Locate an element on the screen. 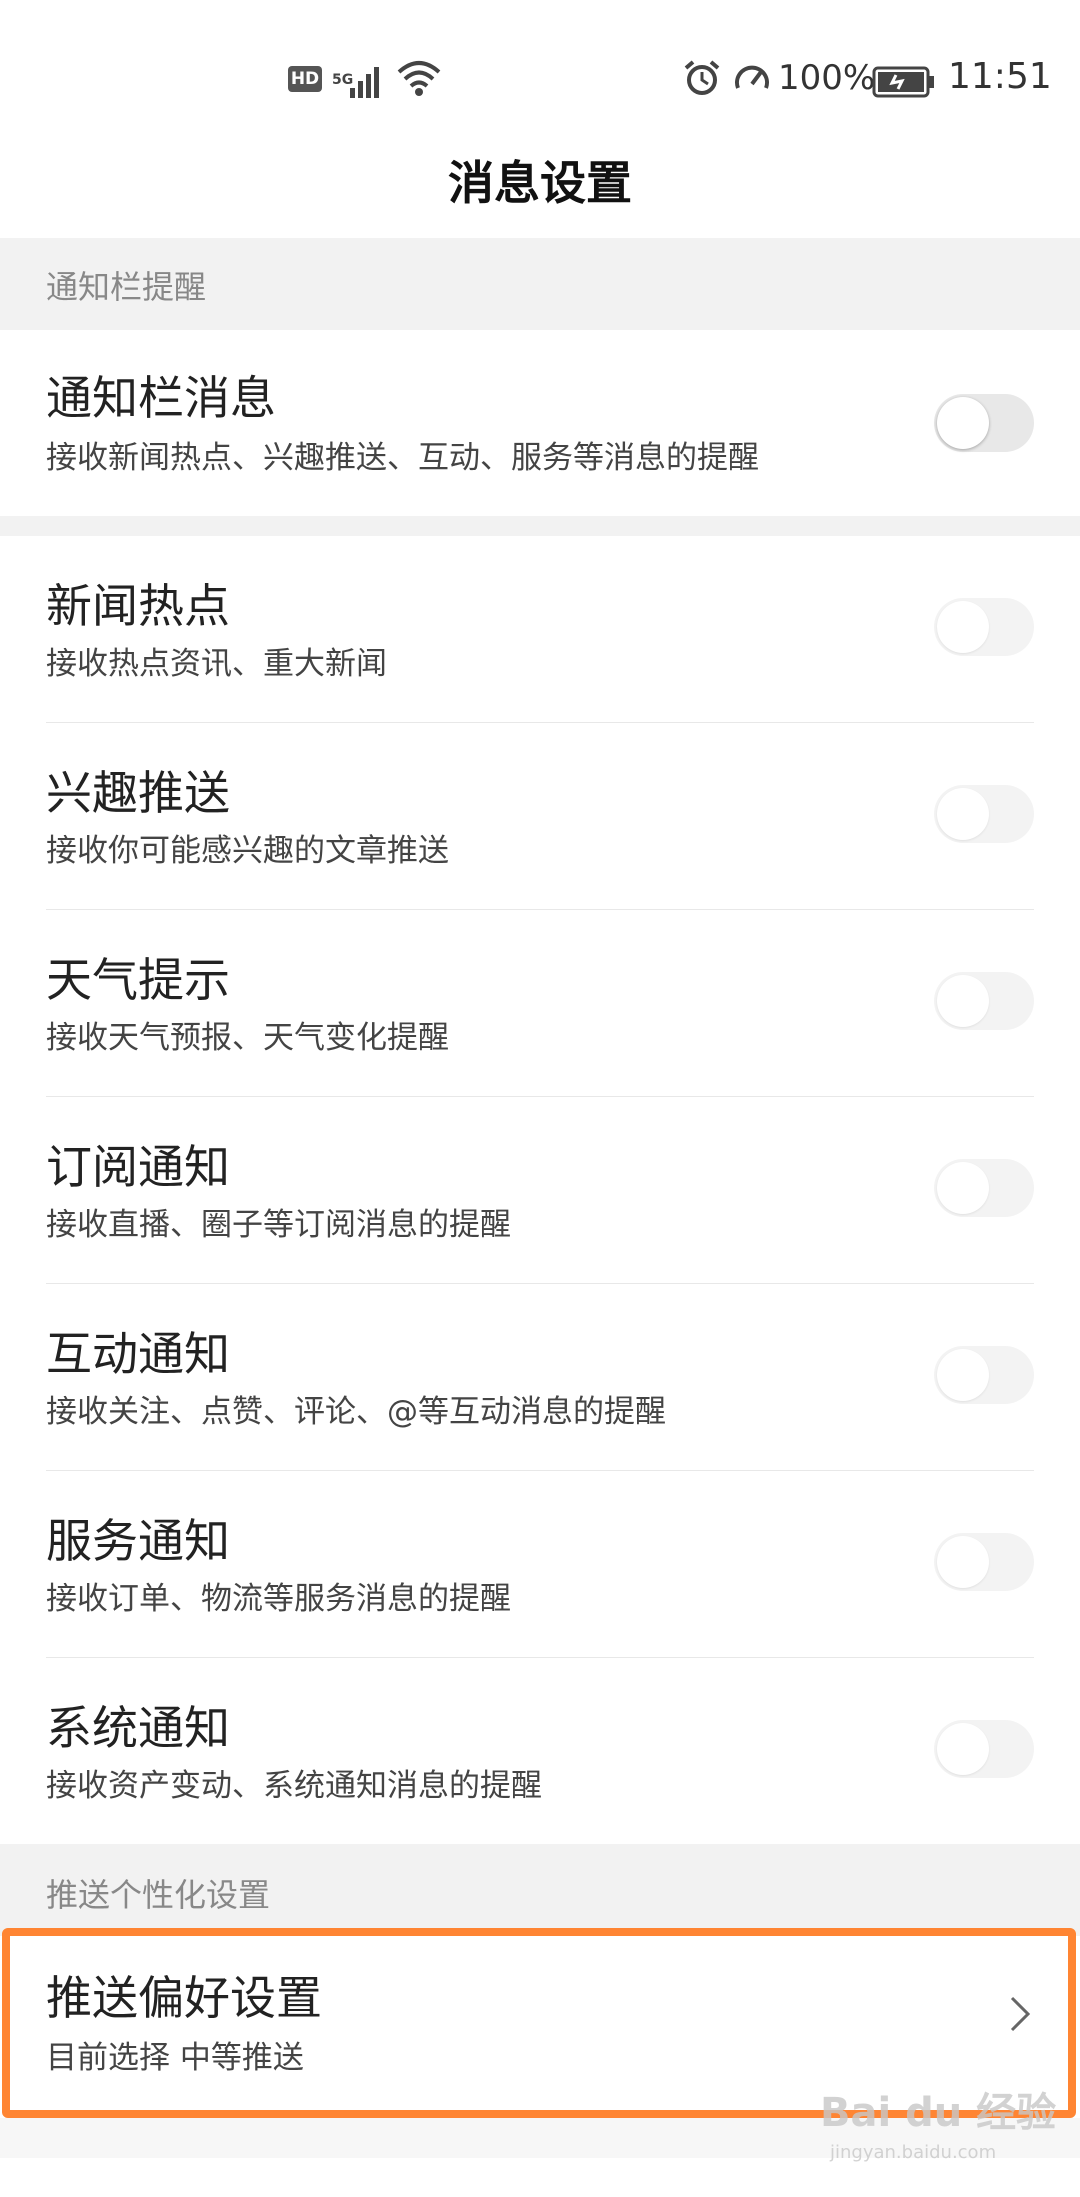  row-subtitle: 接收直播、圈子等订阅消息的提醒 is located at coordinates (278, 1225).